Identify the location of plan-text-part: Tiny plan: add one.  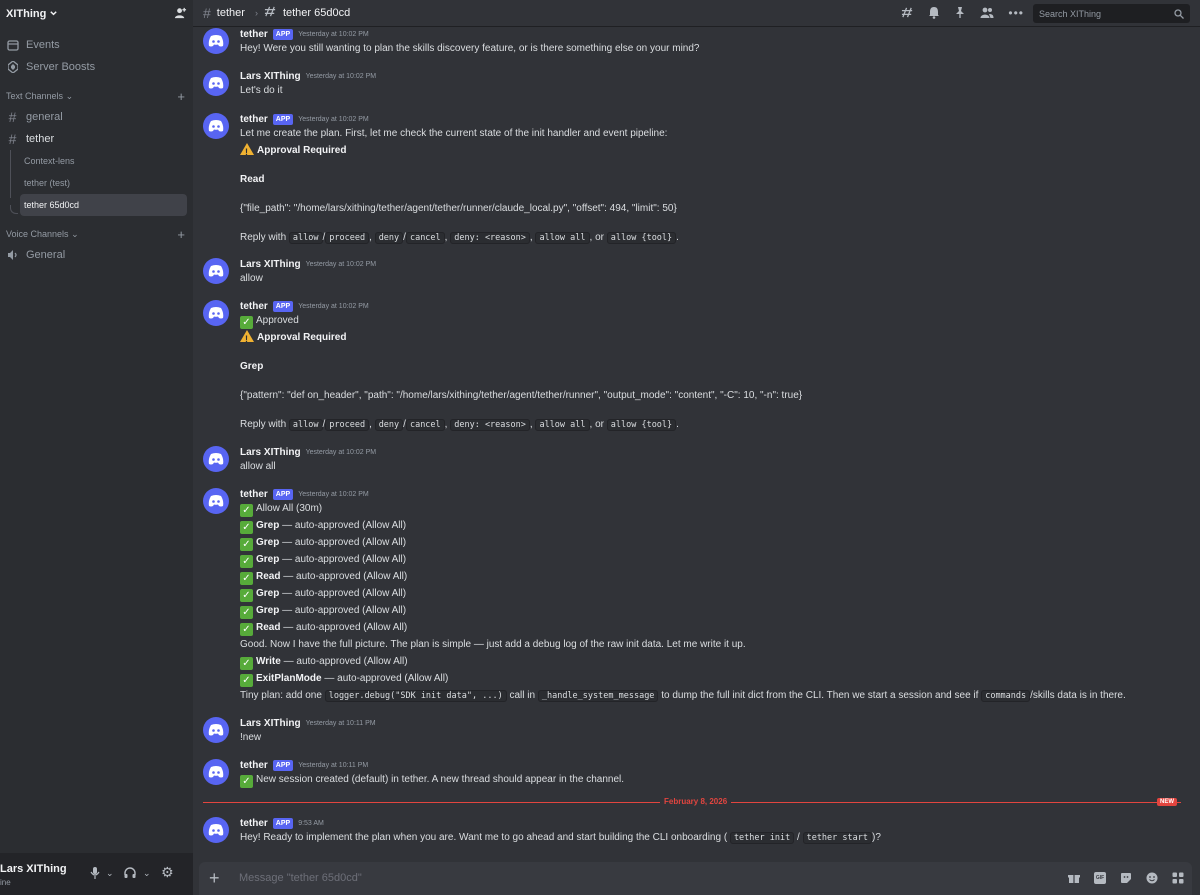
(281, 695).